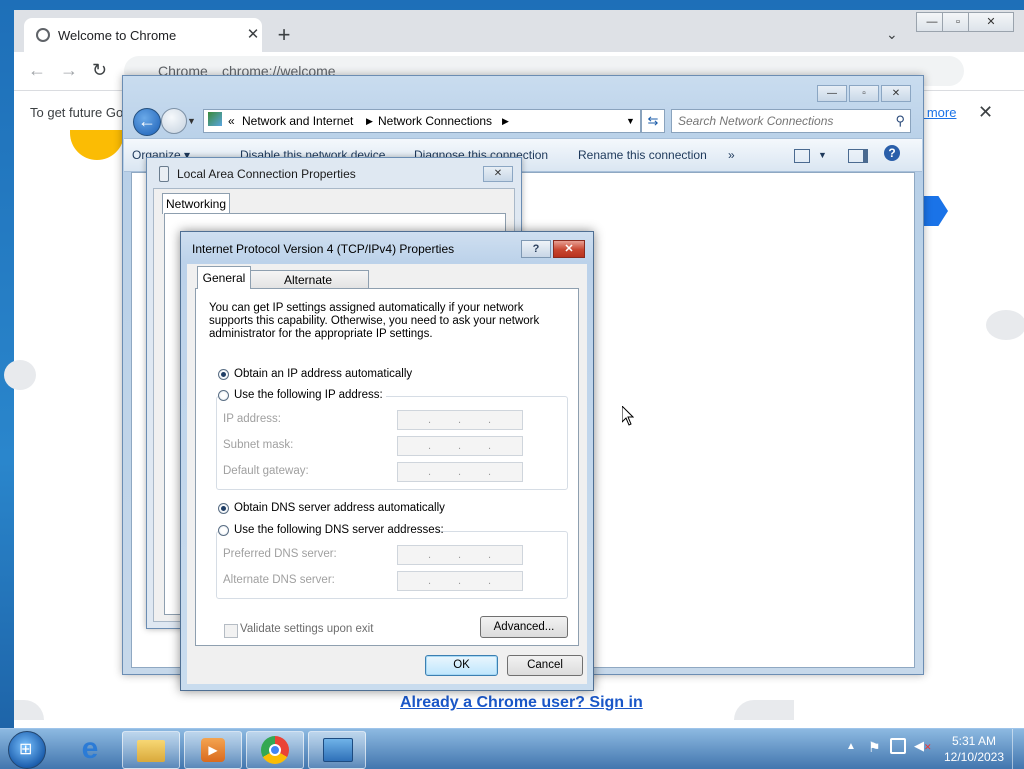 Image resolution: width=1024 pixels, height=769 pixels. Describe the element at coordinates (892, 153) in the screenshot. I see `help-icon: ?` at that location.